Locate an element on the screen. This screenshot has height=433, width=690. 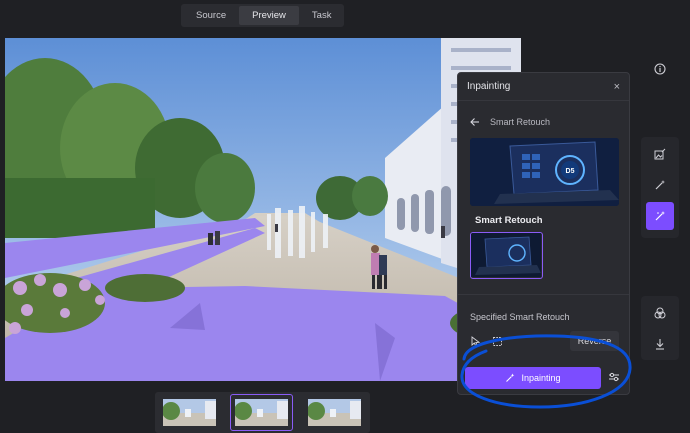
info-button is located at coordinates (660, 69).